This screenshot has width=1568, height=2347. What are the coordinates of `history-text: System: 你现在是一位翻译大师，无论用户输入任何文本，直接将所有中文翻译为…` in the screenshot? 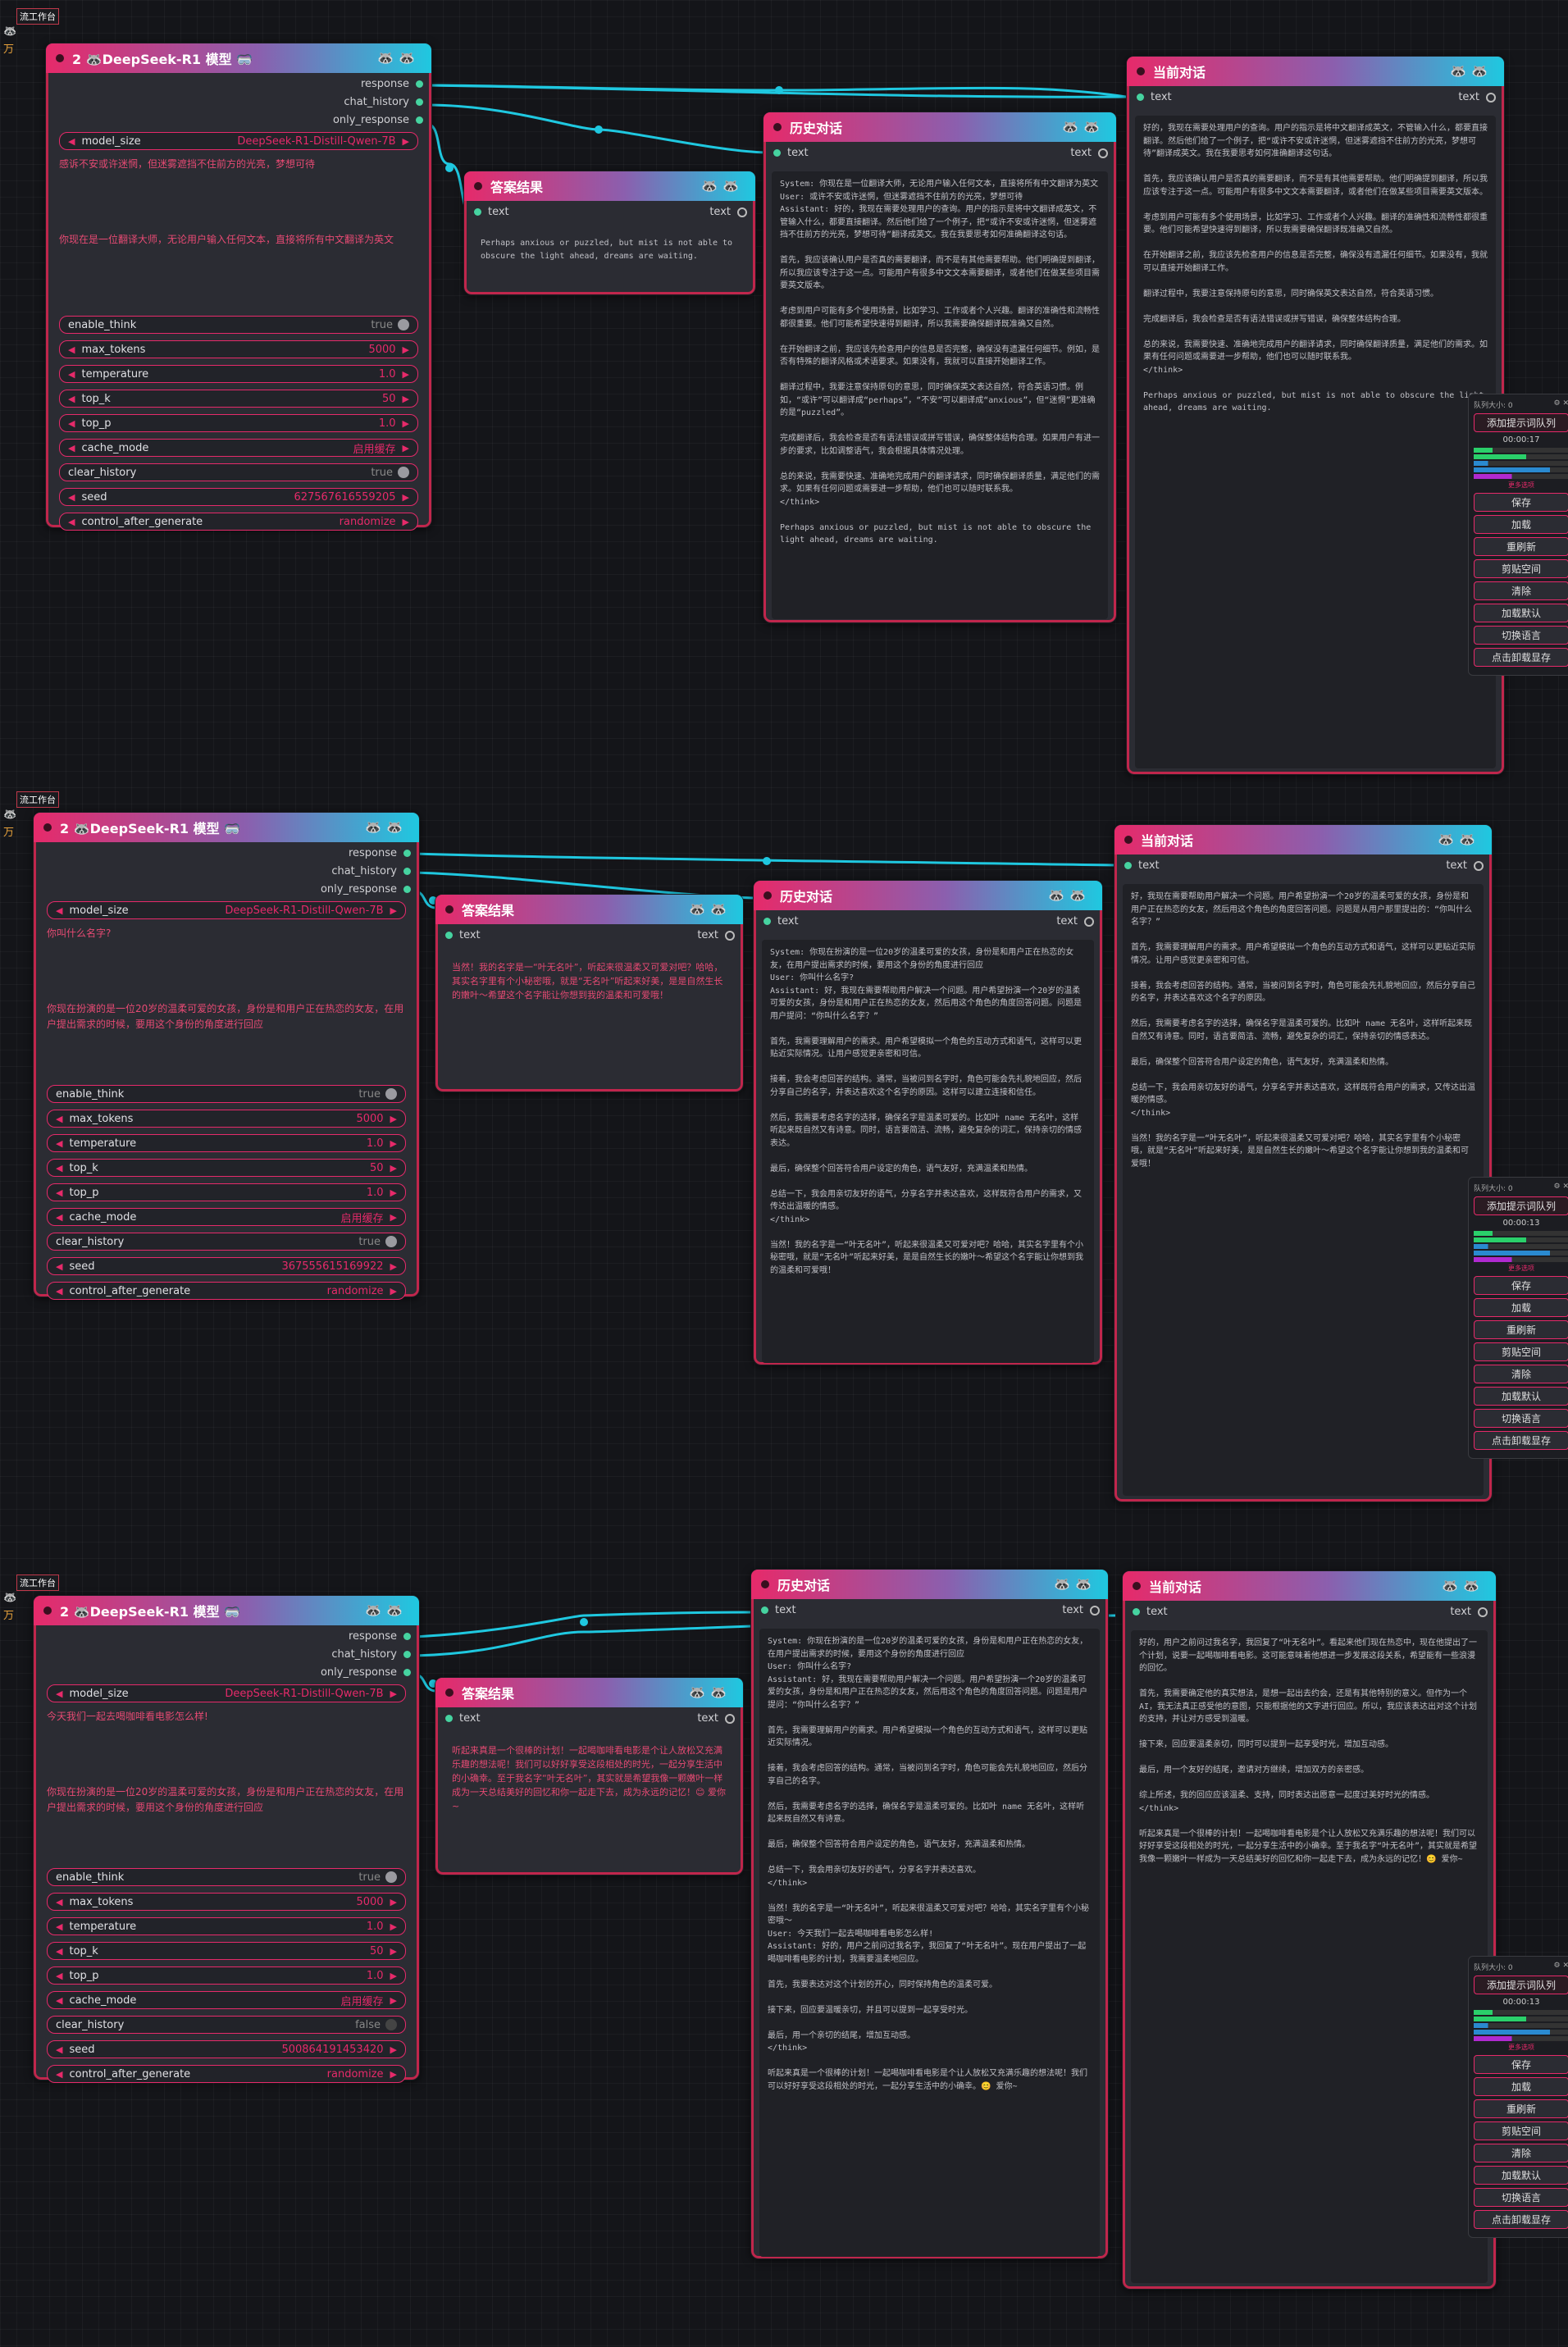 It's located at (940, 395).